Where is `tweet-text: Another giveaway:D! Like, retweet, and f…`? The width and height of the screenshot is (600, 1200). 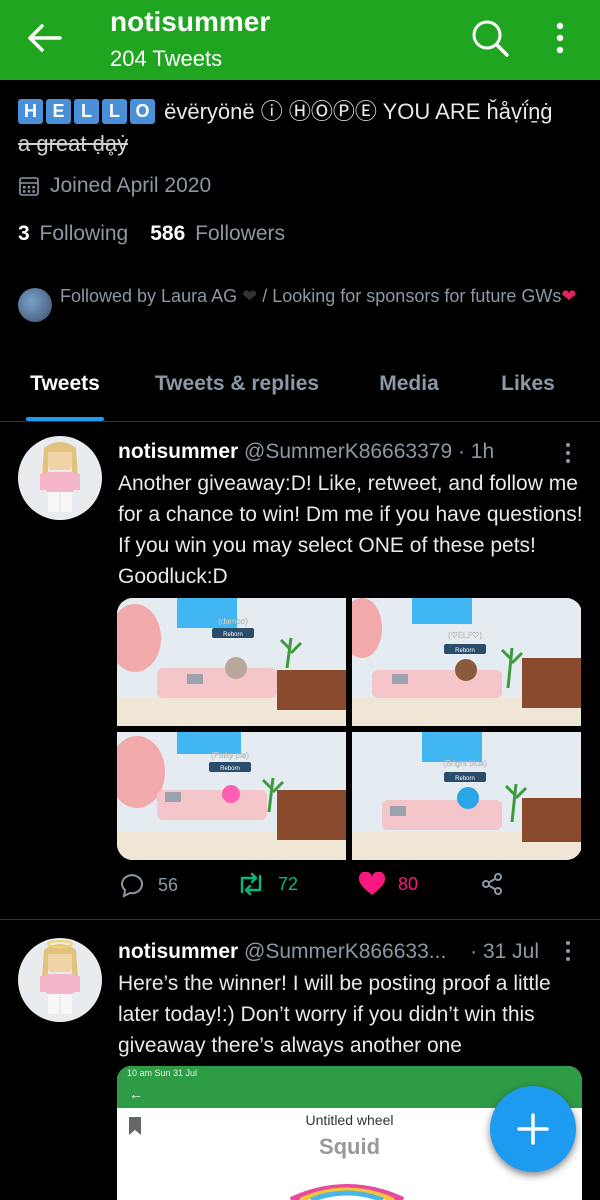 tweet-text: Another giveaway:D! Like, retweet, and f… is located at coordinates (350, 530).